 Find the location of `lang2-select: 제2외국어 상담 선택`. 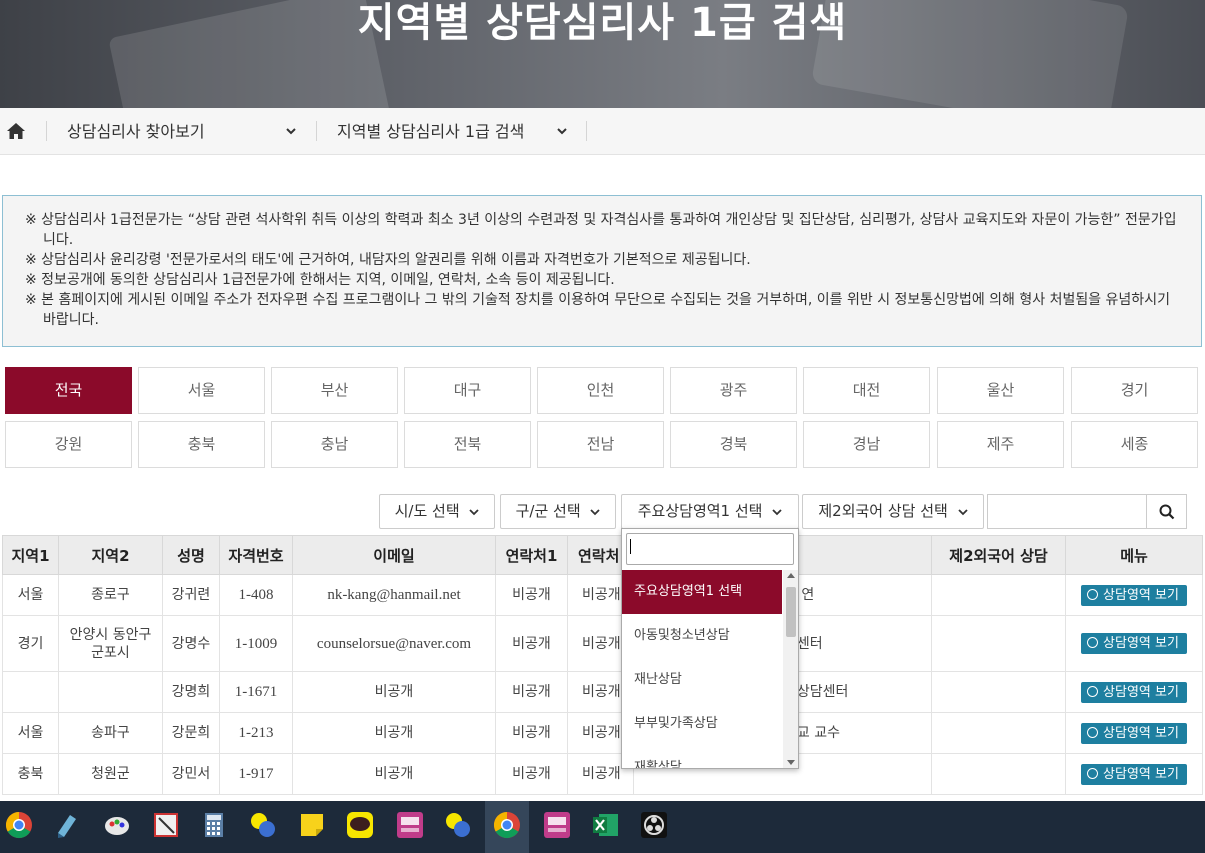

lang2-select: 제2외국어 상담 선택 is located at coordinates (893, 511).